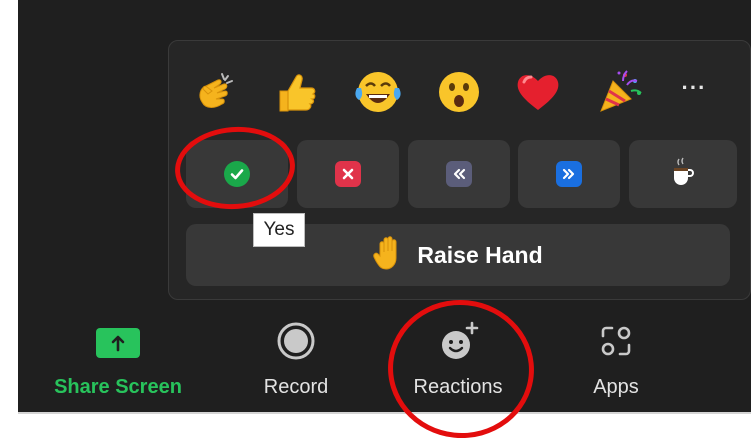 This screenshot has width=751, height=445. I want to click on record-button: Record, so click(296, 363).